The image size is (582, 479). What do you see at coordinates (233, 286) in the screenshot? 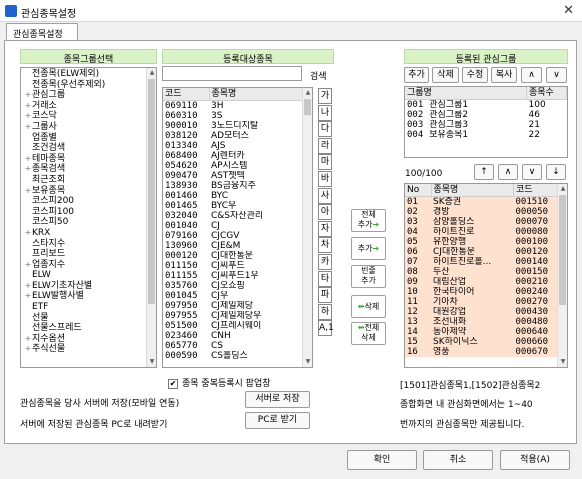
I see `table-row: 035760 CJ오쇼핑` at bounding box center [233, 286].